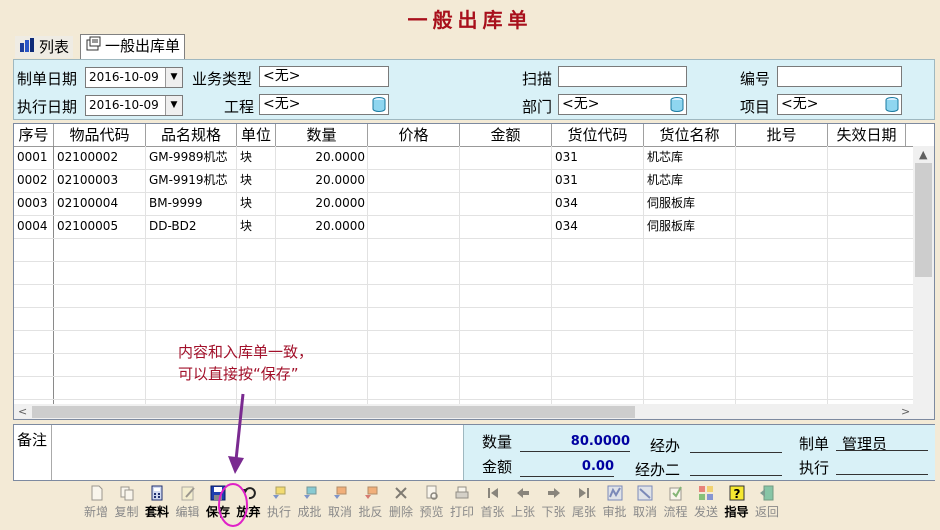 Image resolution: width=940 pixels, height=530 pixels. Describe the element at coordinates (44, 47) in the screenshot. I see `tab-list: 列表` at that location.